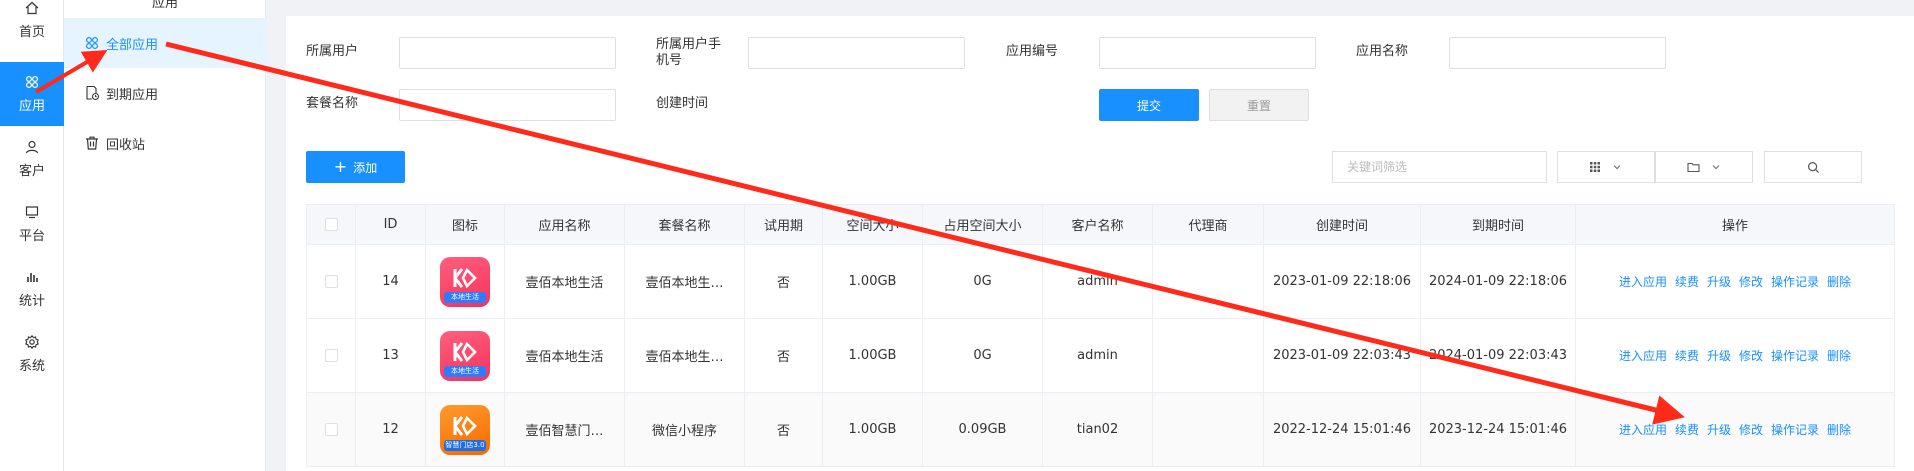  Describe the element at coordinates (1446, 167) in the screenshot. I see `keyword-filter-input` at that location.